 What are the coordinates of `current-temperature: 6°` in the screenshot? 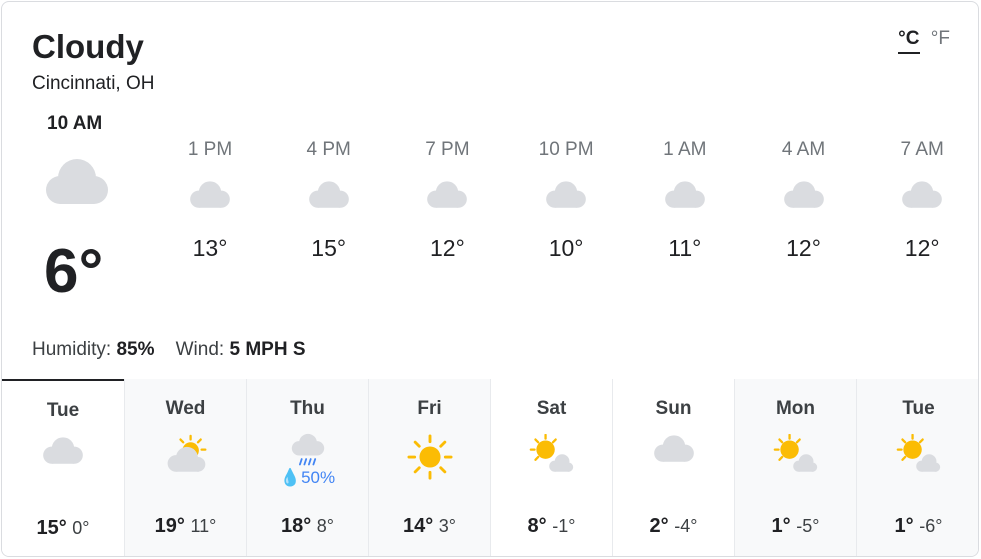 It's located at (74, 271).